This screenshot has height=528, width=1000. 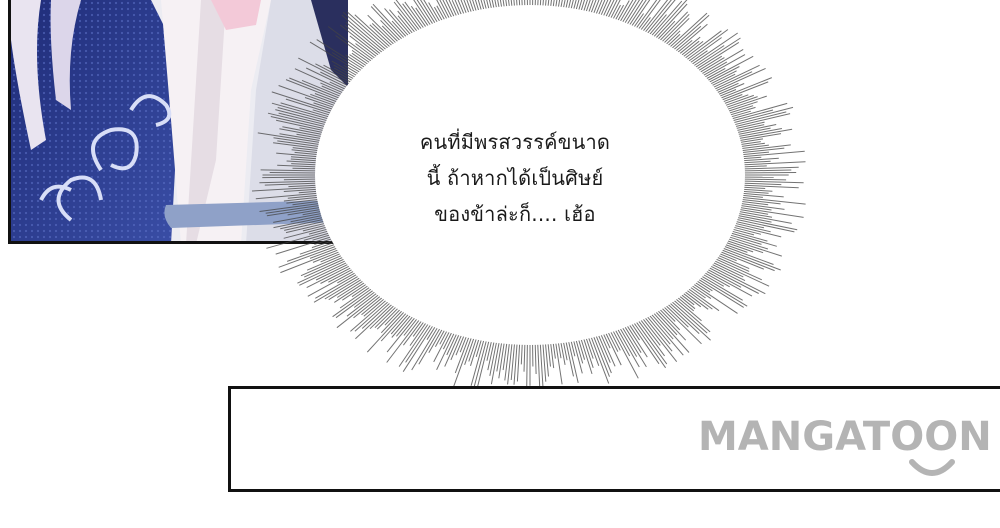 I want to click on speech-line-1: คนที่มีพรสวรรค์ขนาด, so click(x=515, y=142).